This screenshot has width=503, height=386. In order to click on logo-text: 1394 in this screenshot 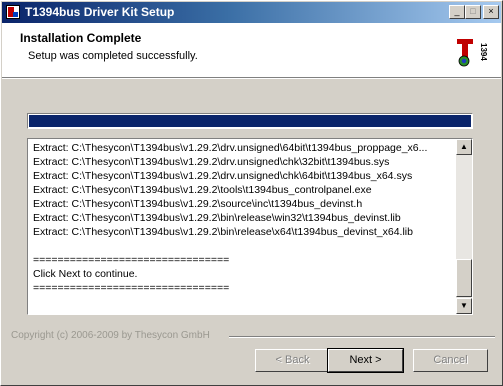, I will do `click(483, 52)`.